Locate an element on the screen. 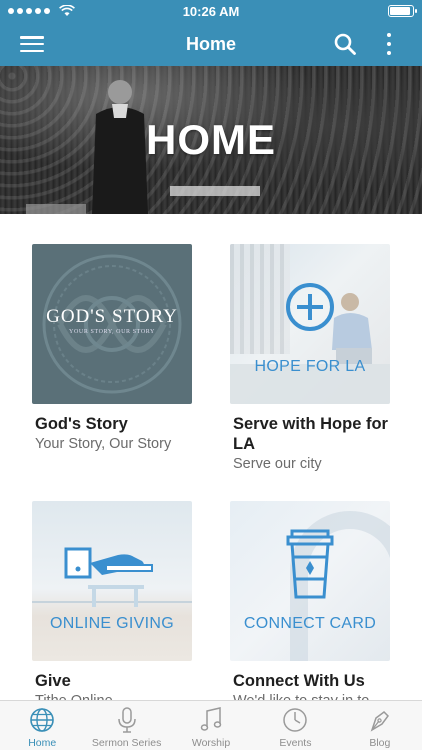 The width and height of the screenshot is (422, 750). hamburger-menu-icon is located at coordinates (32, 44).